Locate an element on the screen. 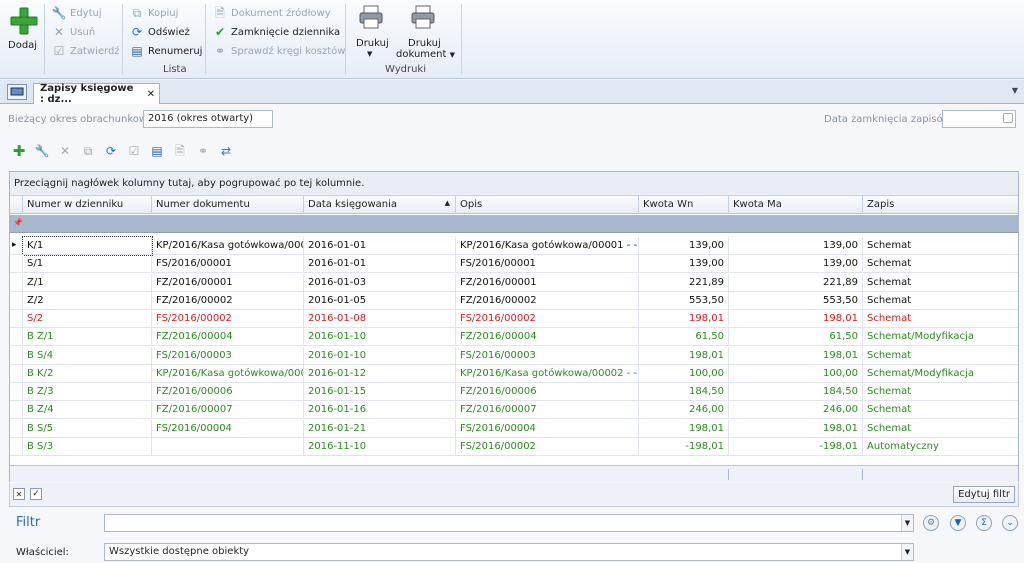 The width and height of the screenshot is (1024, 563). add-button: Dodaj is located at coordinates (22, 32).